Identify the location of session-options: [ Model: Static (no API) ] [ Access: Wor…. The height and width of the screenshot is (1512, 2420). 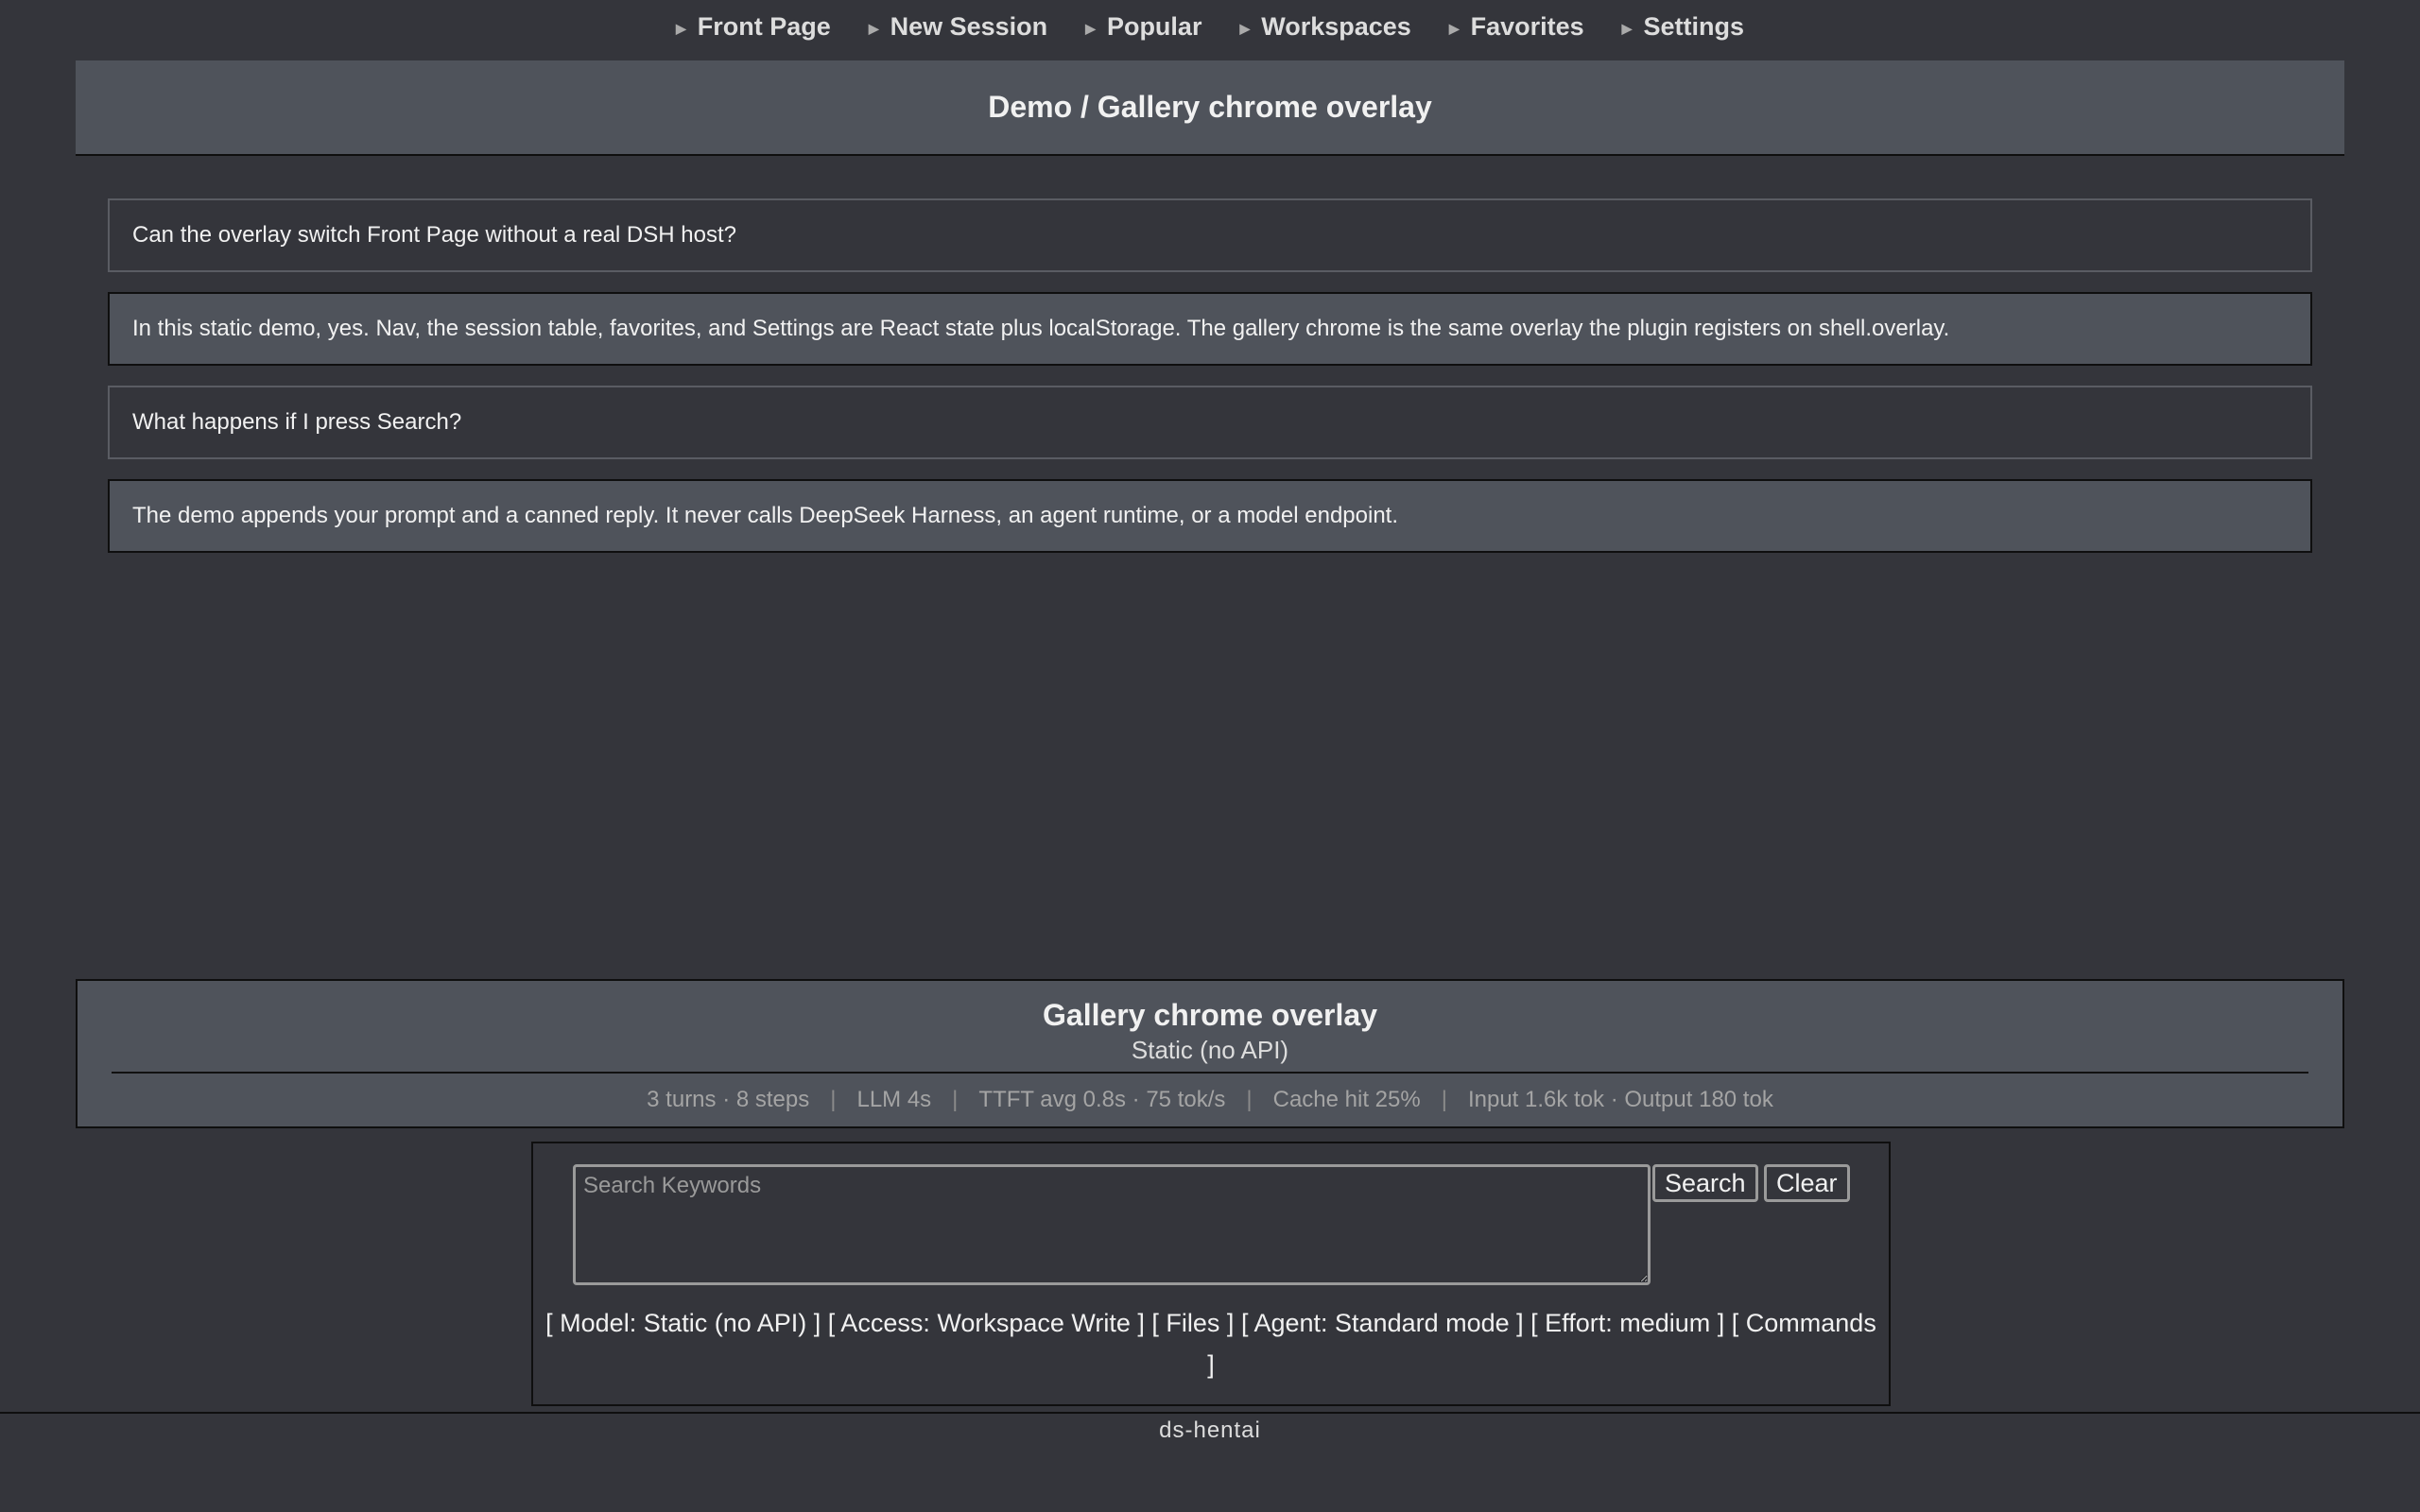
(1211, 1343).